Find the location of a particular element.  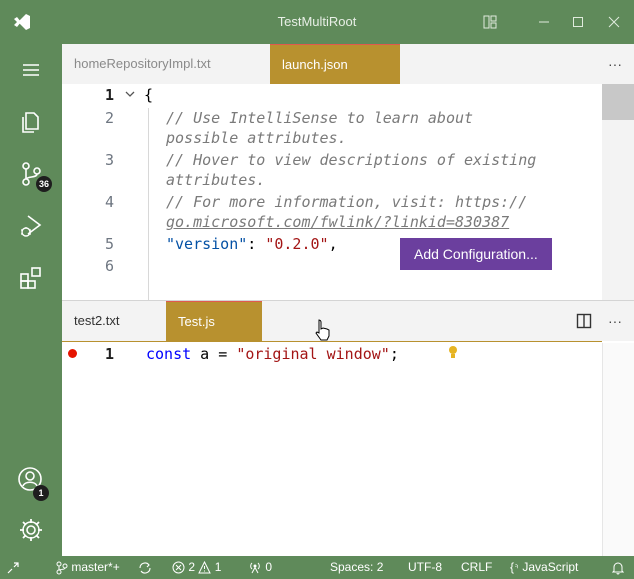

branch-status: master*+ is located at coordinates (88, 567).